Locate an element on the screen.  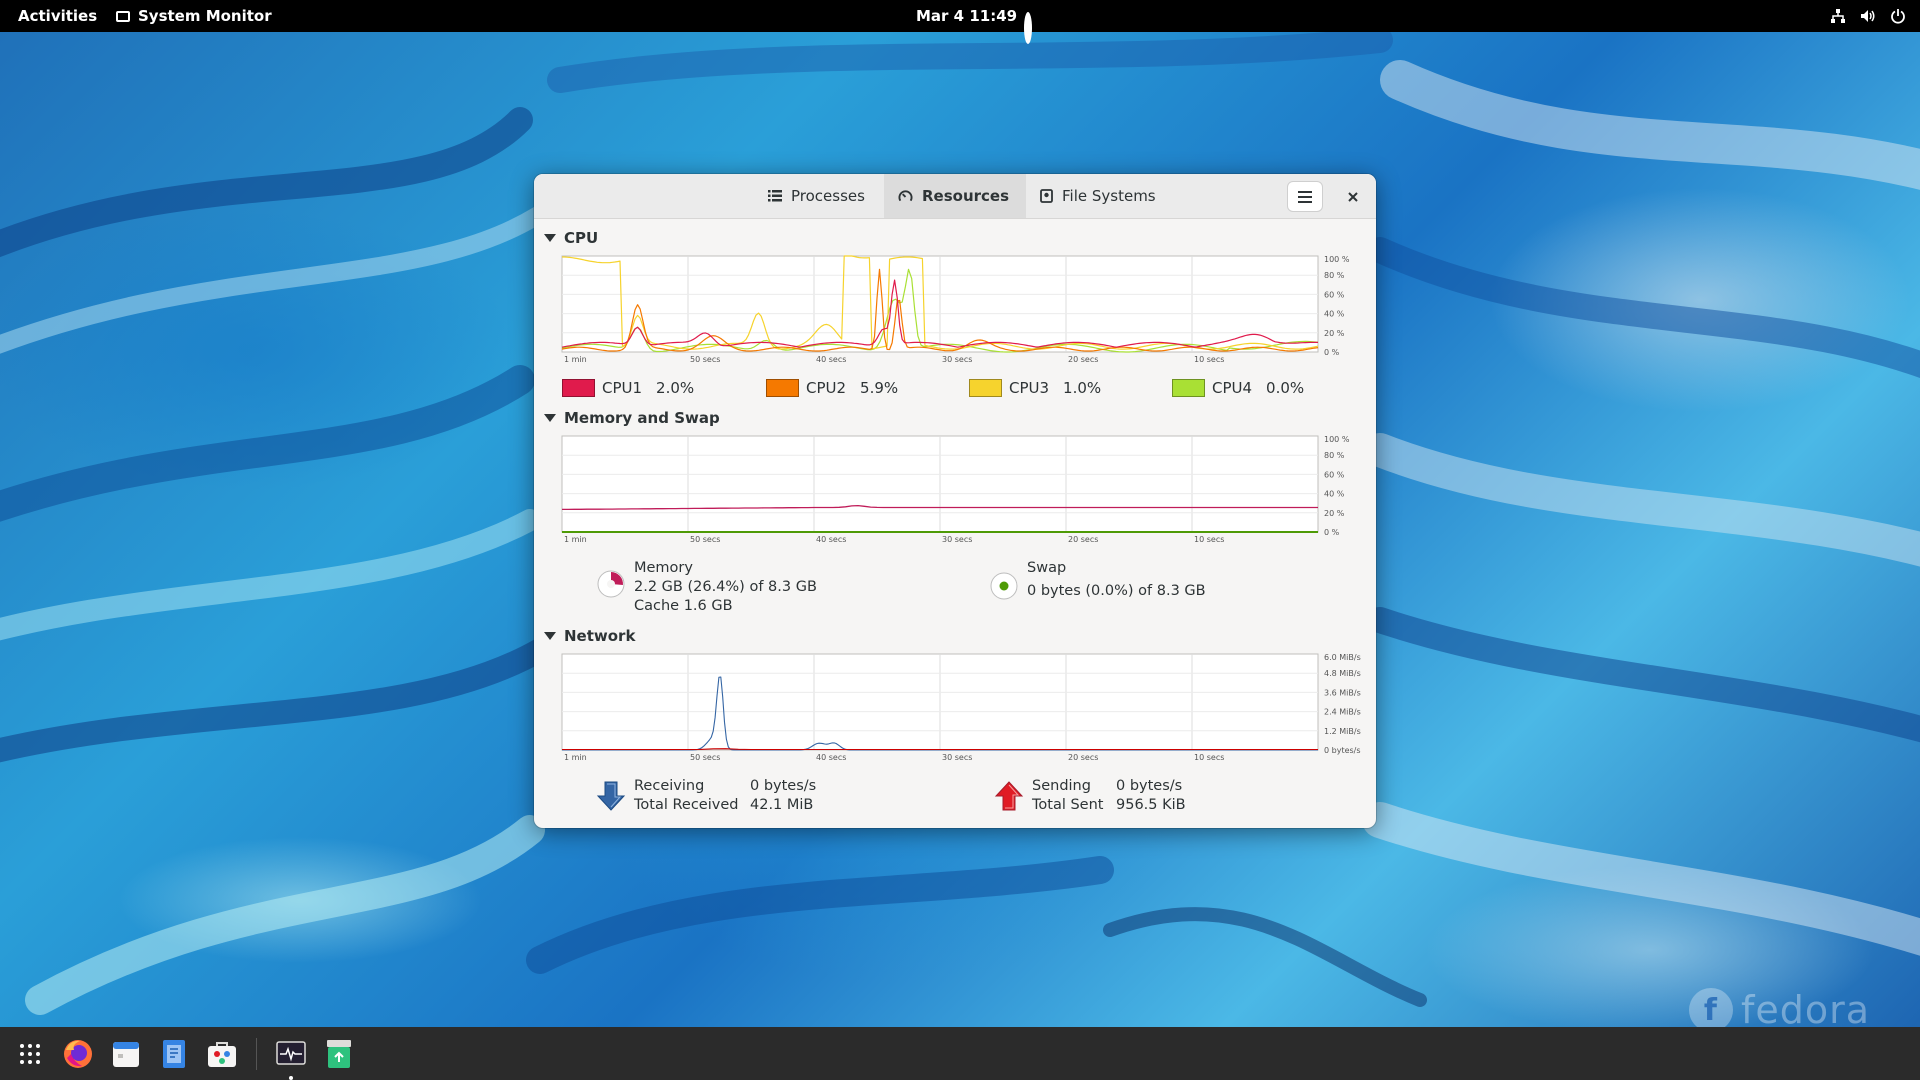
cpu1-value: 2.0% is located at coordinates (675, 388).